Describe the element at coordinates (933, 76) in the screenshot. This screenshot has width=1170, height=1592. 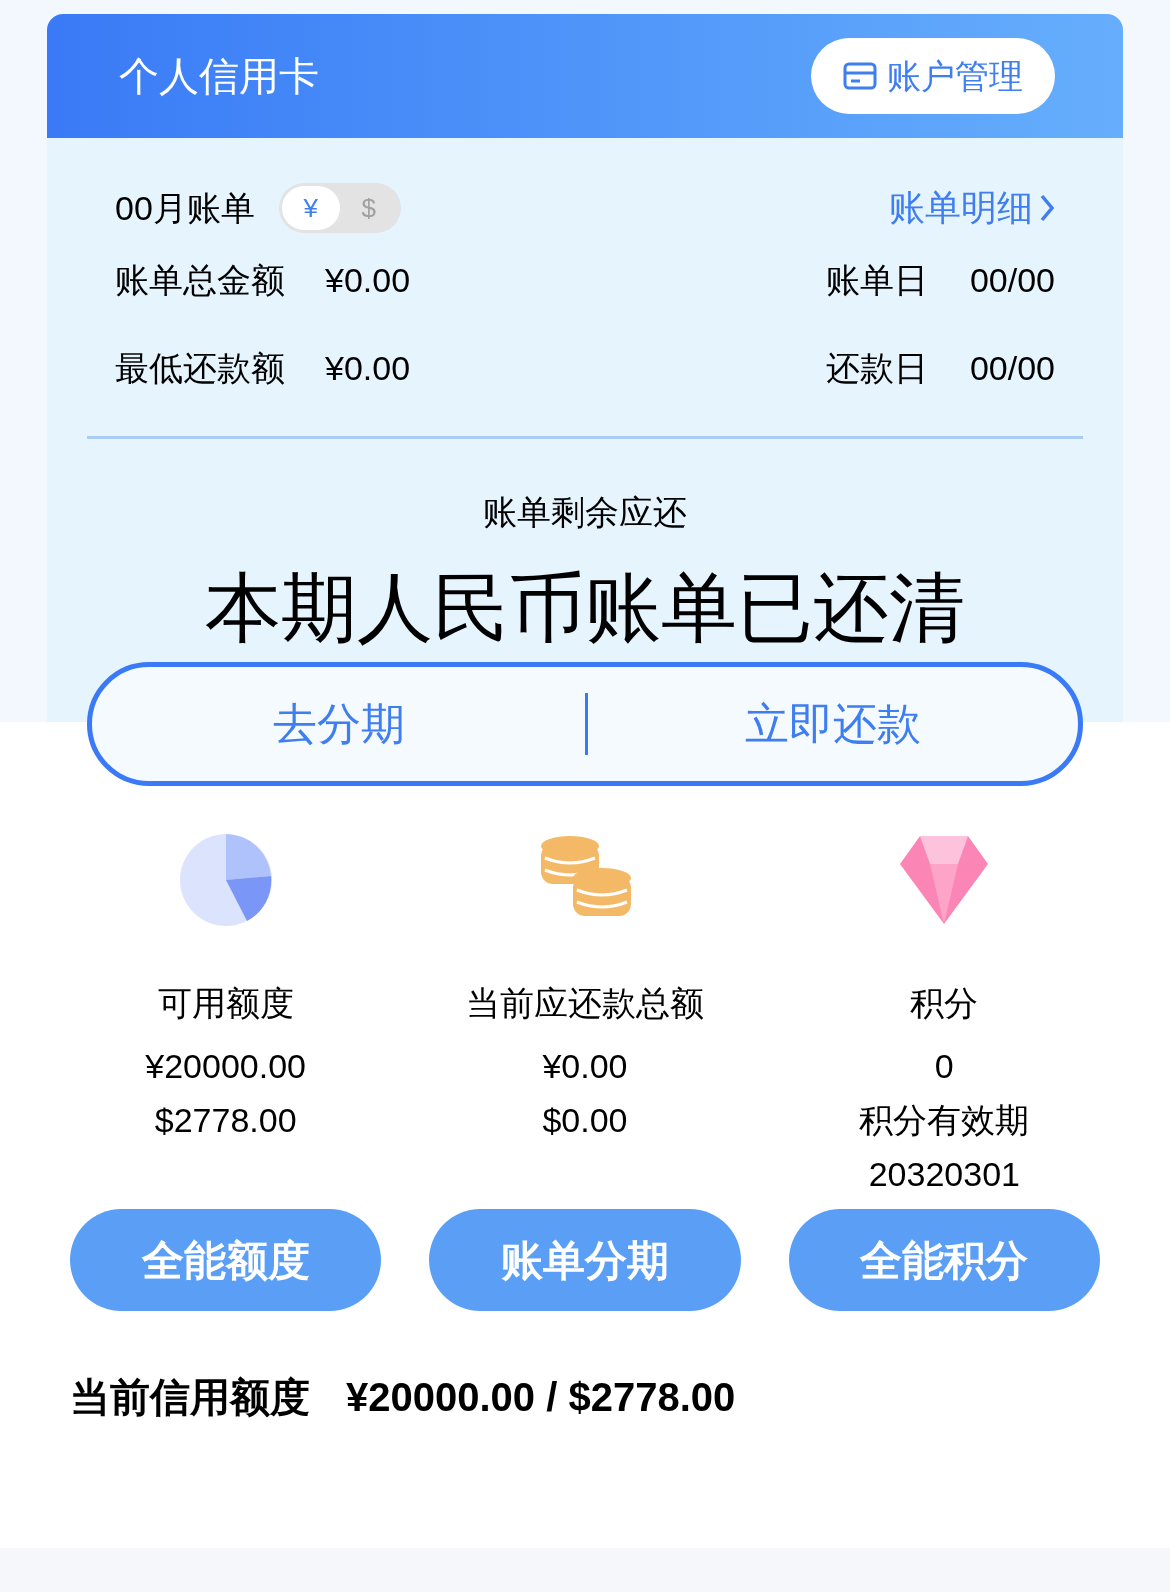
I see `account-management-button: 账户管理` at that location.